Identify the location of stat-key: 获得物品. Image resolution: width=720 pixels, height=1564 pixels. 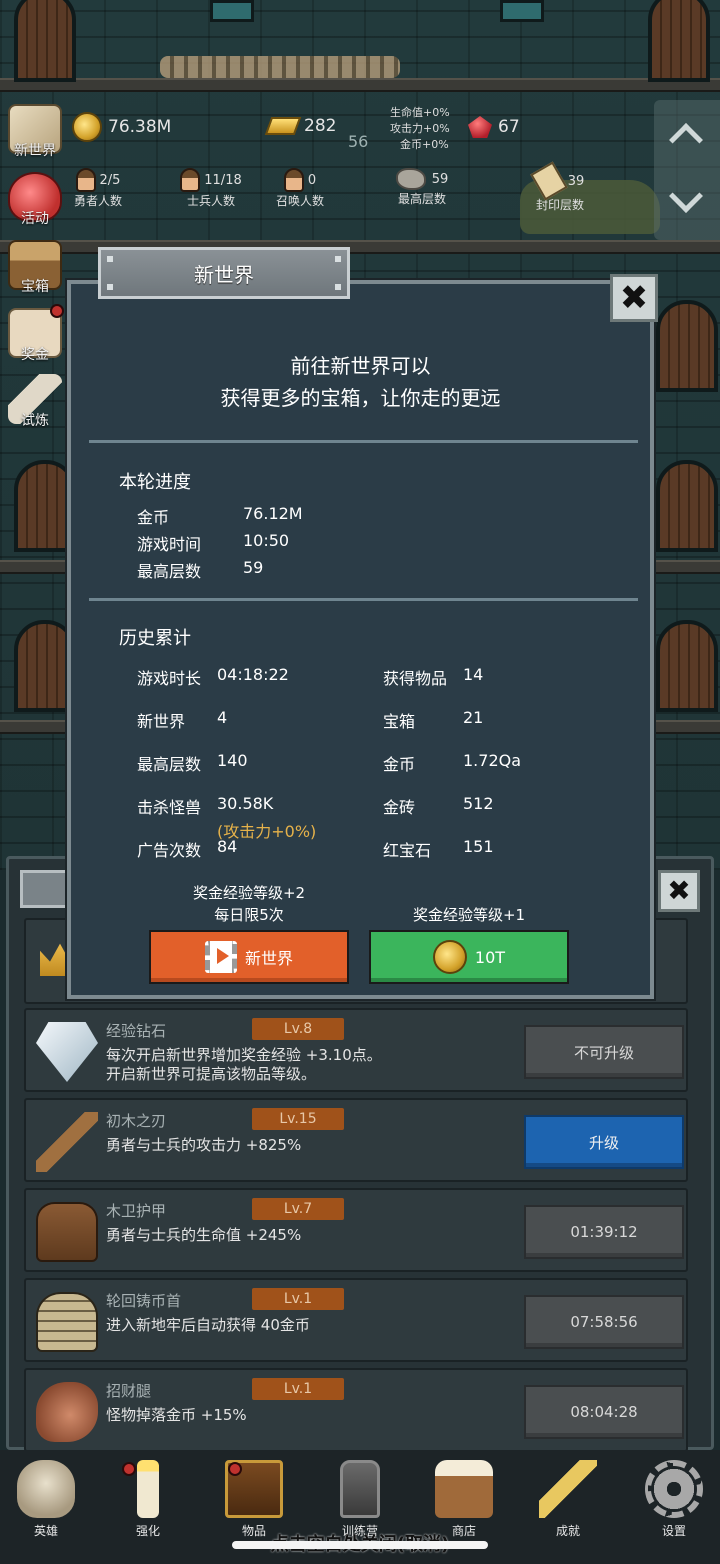
(415, 678).